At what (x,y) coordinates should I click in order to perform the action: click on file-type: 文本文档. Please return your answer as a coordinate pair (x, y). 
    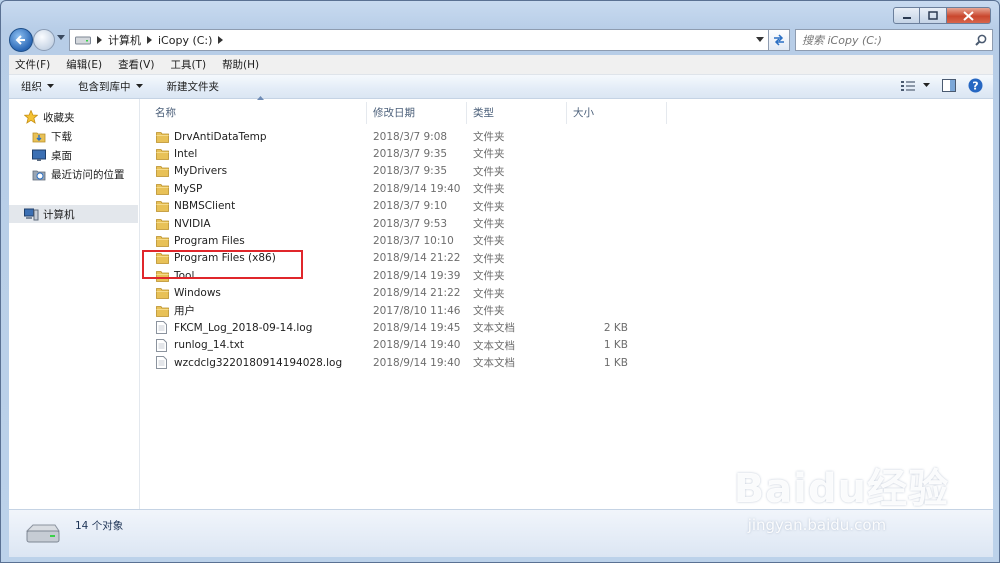
    Looking at the image, I should click on (494, 363).